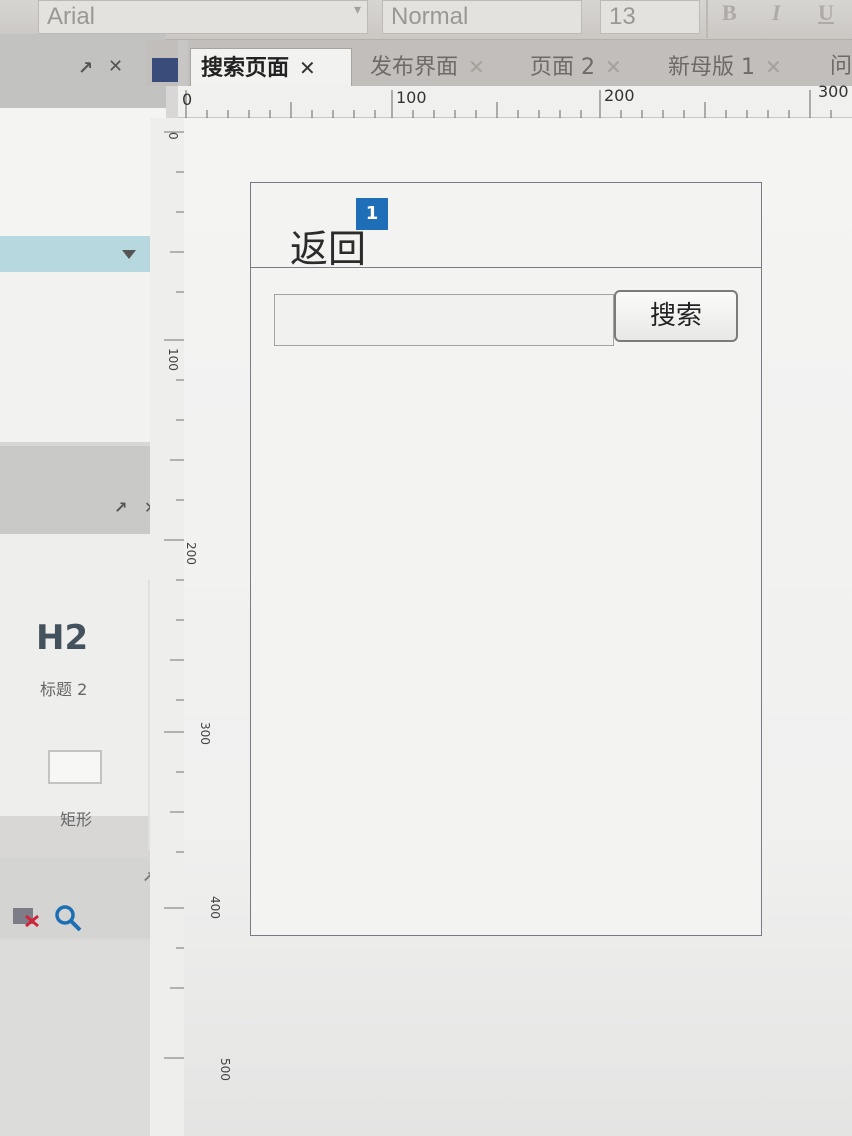  What do you see at coordinates (64, 689) in the screenshot?
I see `widget-heading2-label: 标题 2` at bounding box center [64, 689].